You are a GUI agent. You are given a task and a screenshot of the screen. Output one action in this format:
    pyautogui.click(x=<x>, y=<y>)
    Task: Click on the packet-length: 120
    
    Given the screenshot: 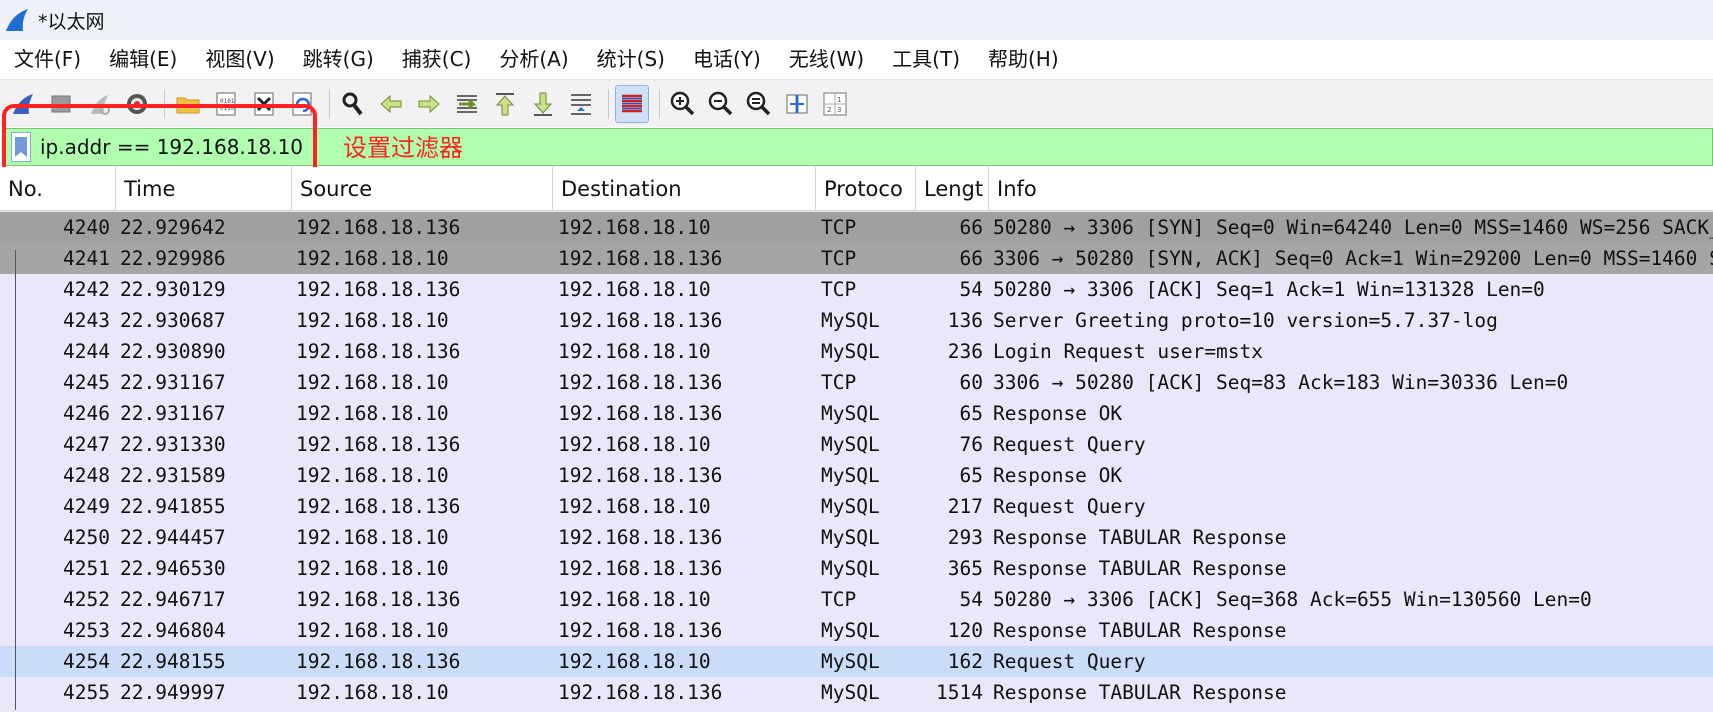 What is the action you would take?
    pyautogui.click(x=965, y=630)
    